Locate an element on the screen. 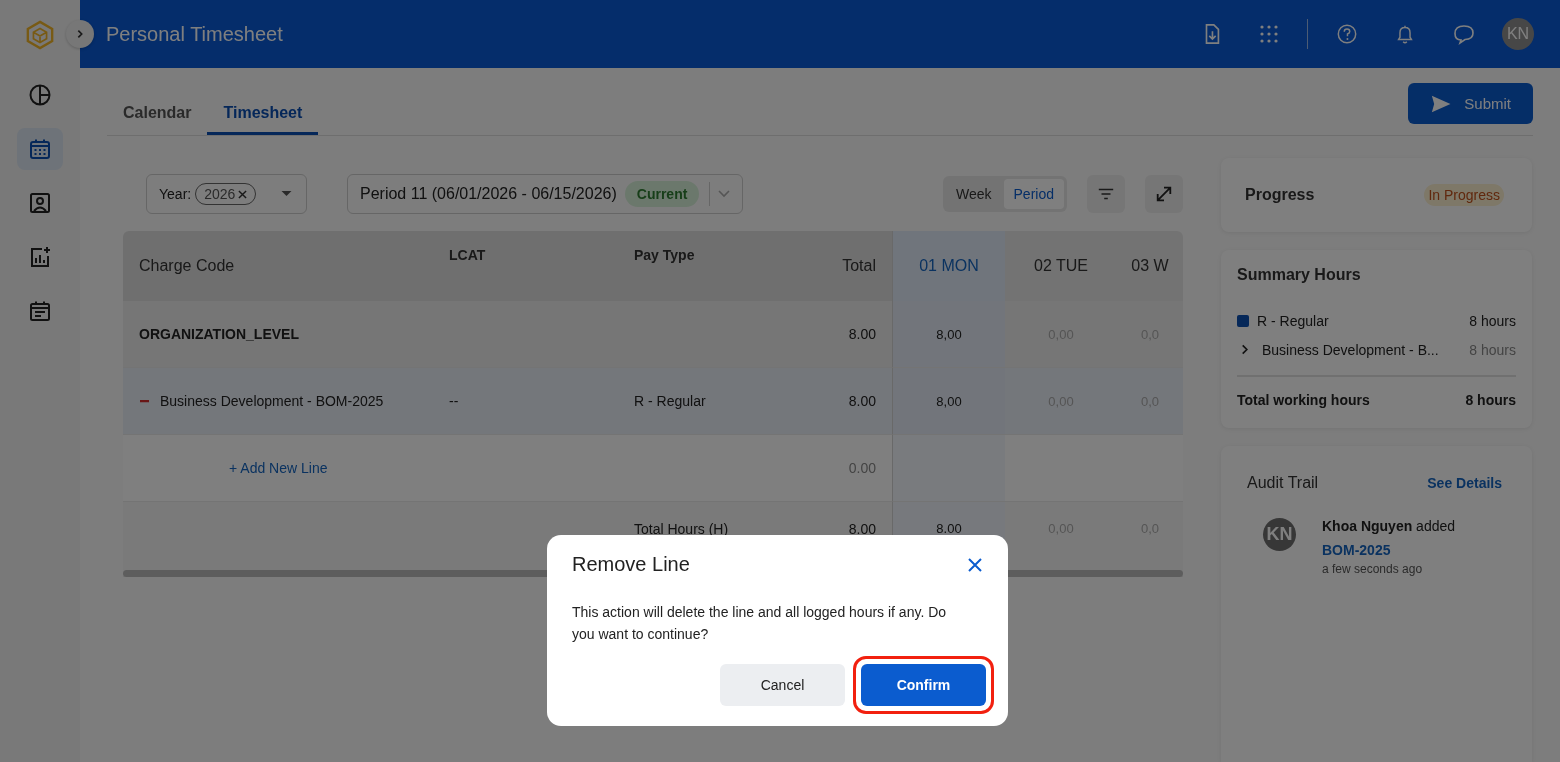 Image resolution: width=1560 pixels, height=762 pixels. user-avatar: KN is located at coordinates (1279, 534).